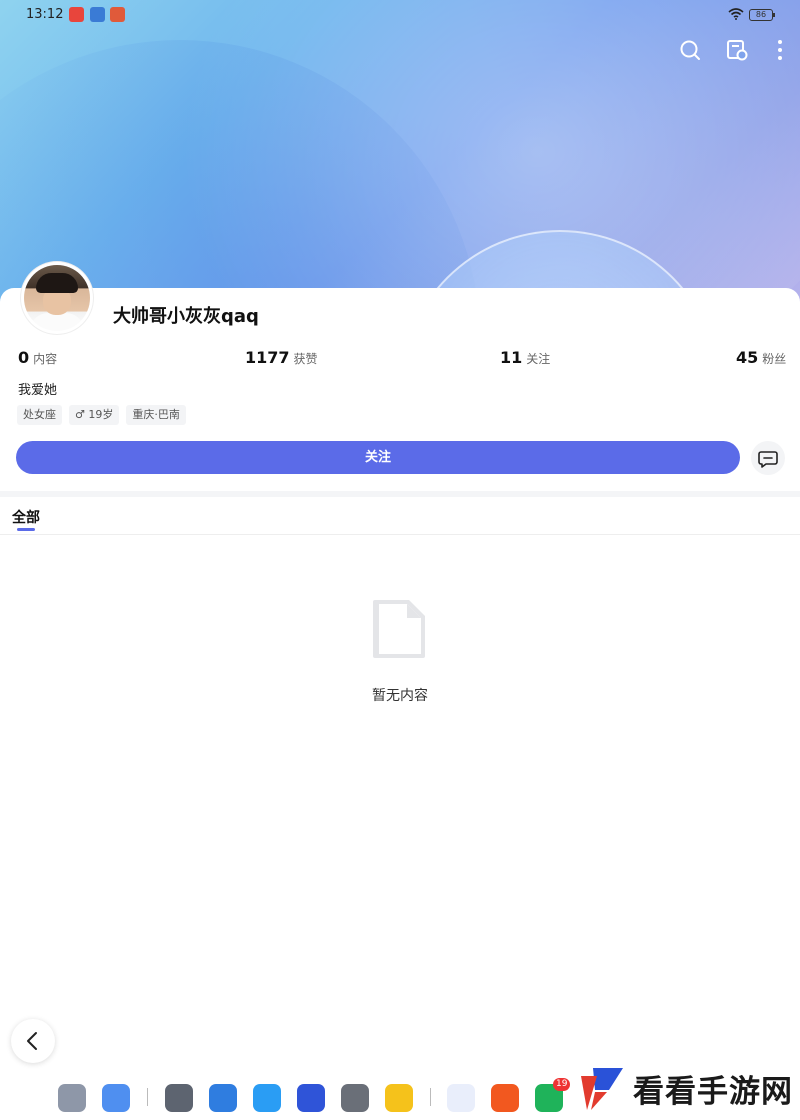  I want to click on notification-badge: 19, so click(562, 1084).